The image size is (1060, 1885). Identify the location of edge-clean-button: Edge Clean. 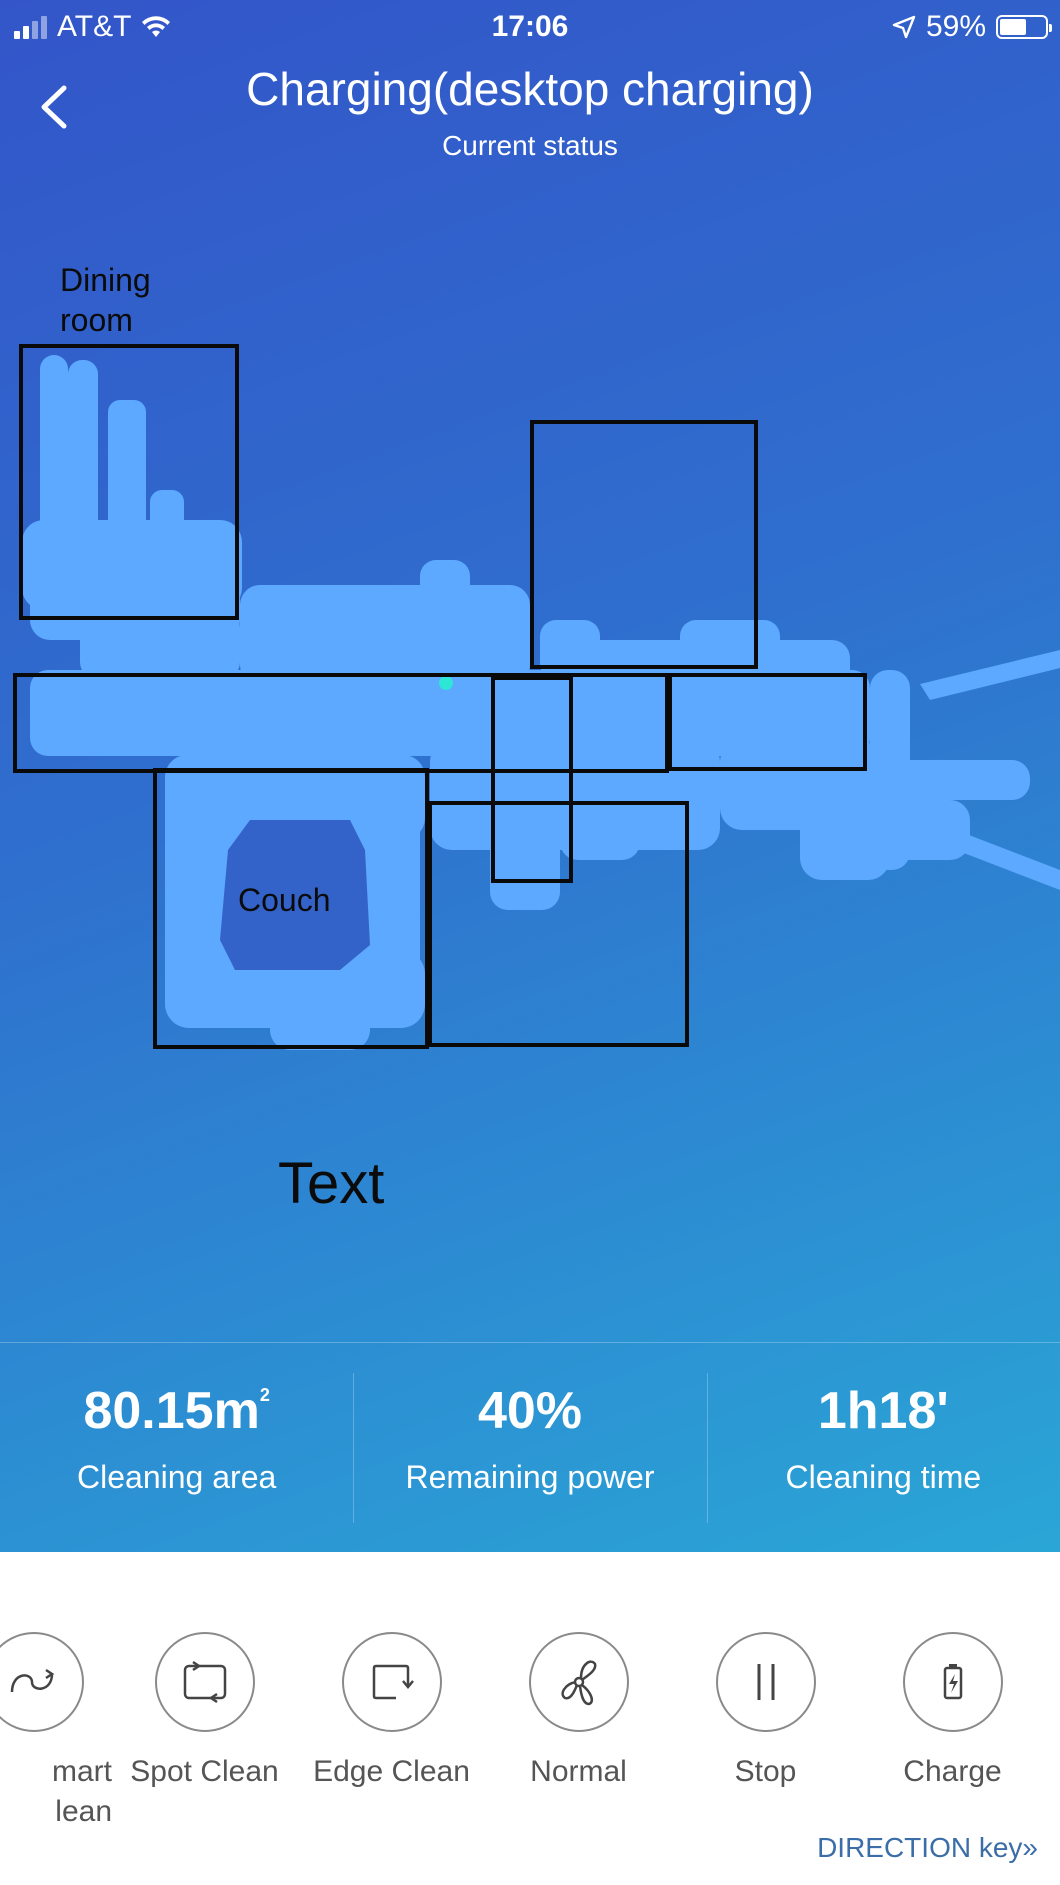
(391, 1712).